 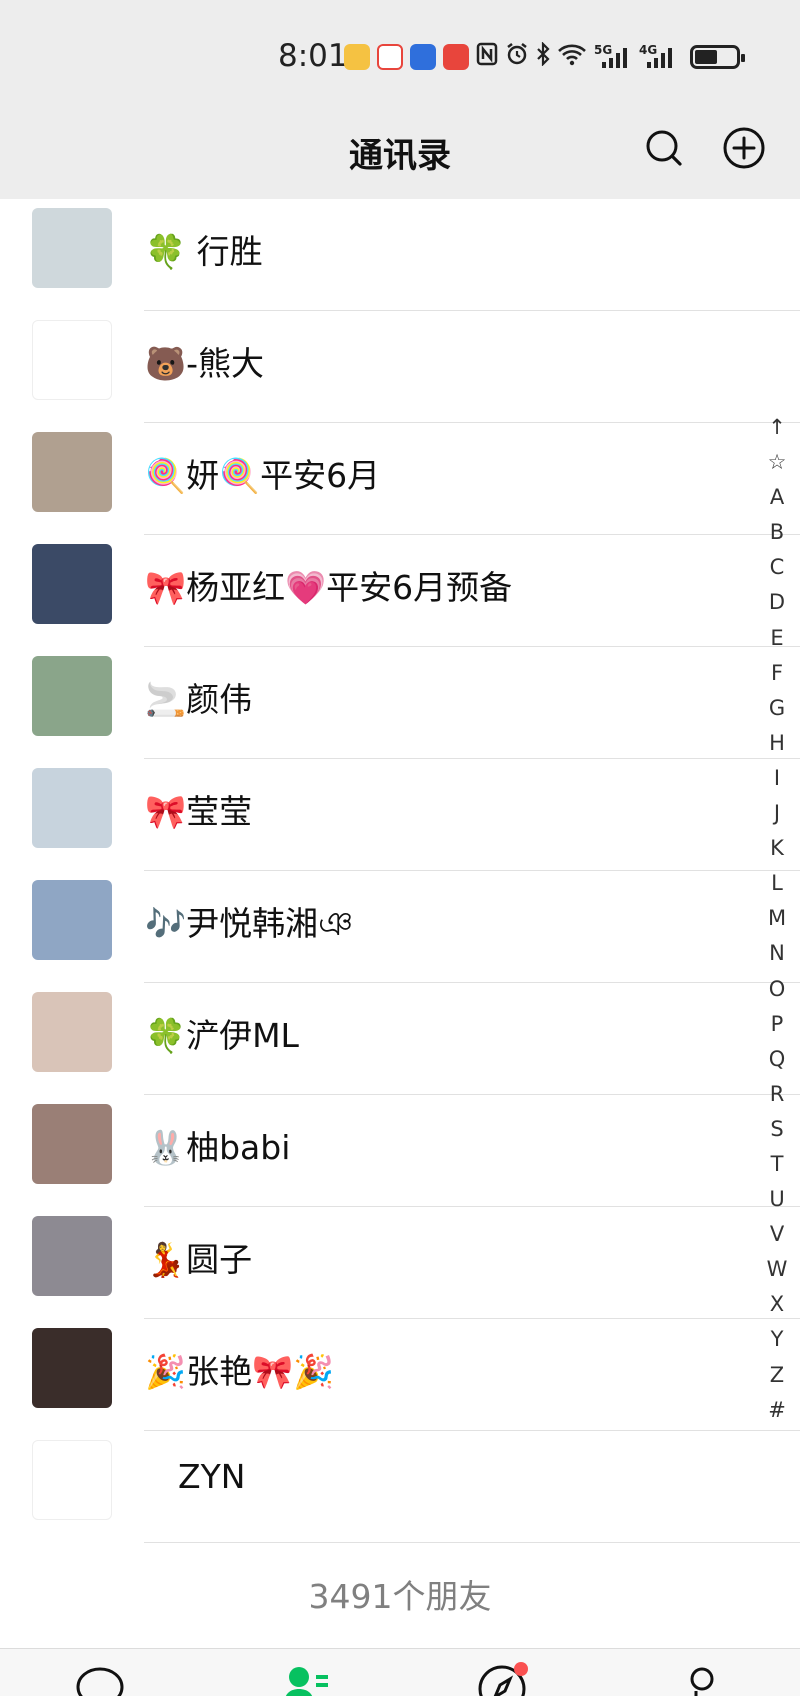 I want to click on battery-level, so click(x=706, y=57).